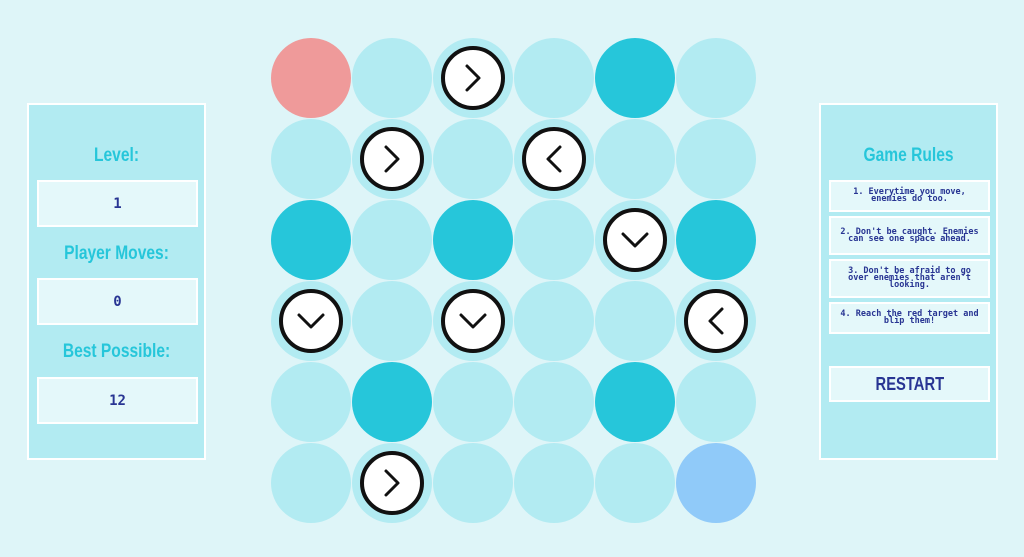 Image resolution: width=1024 pixels, height=557 pixels. What do you see at coordinates (311, 78) in the screenshot?
I see `target-cell-r1c1` at bounding box center [311, 78].